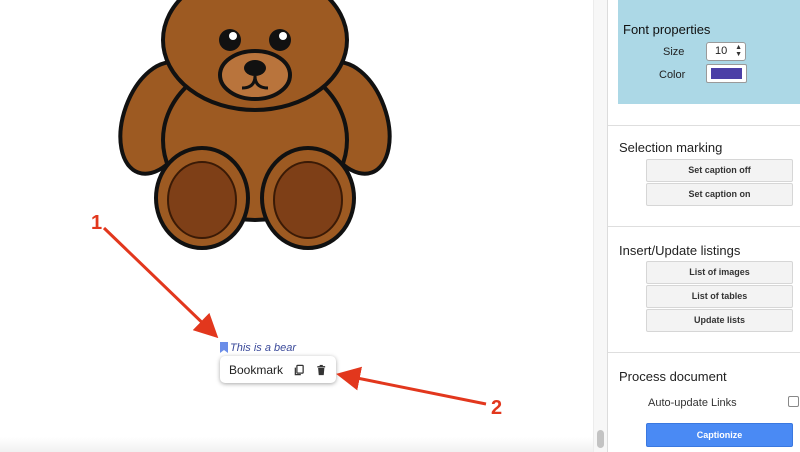  I want to click on process-document-title: Process document, so click(673, 376).